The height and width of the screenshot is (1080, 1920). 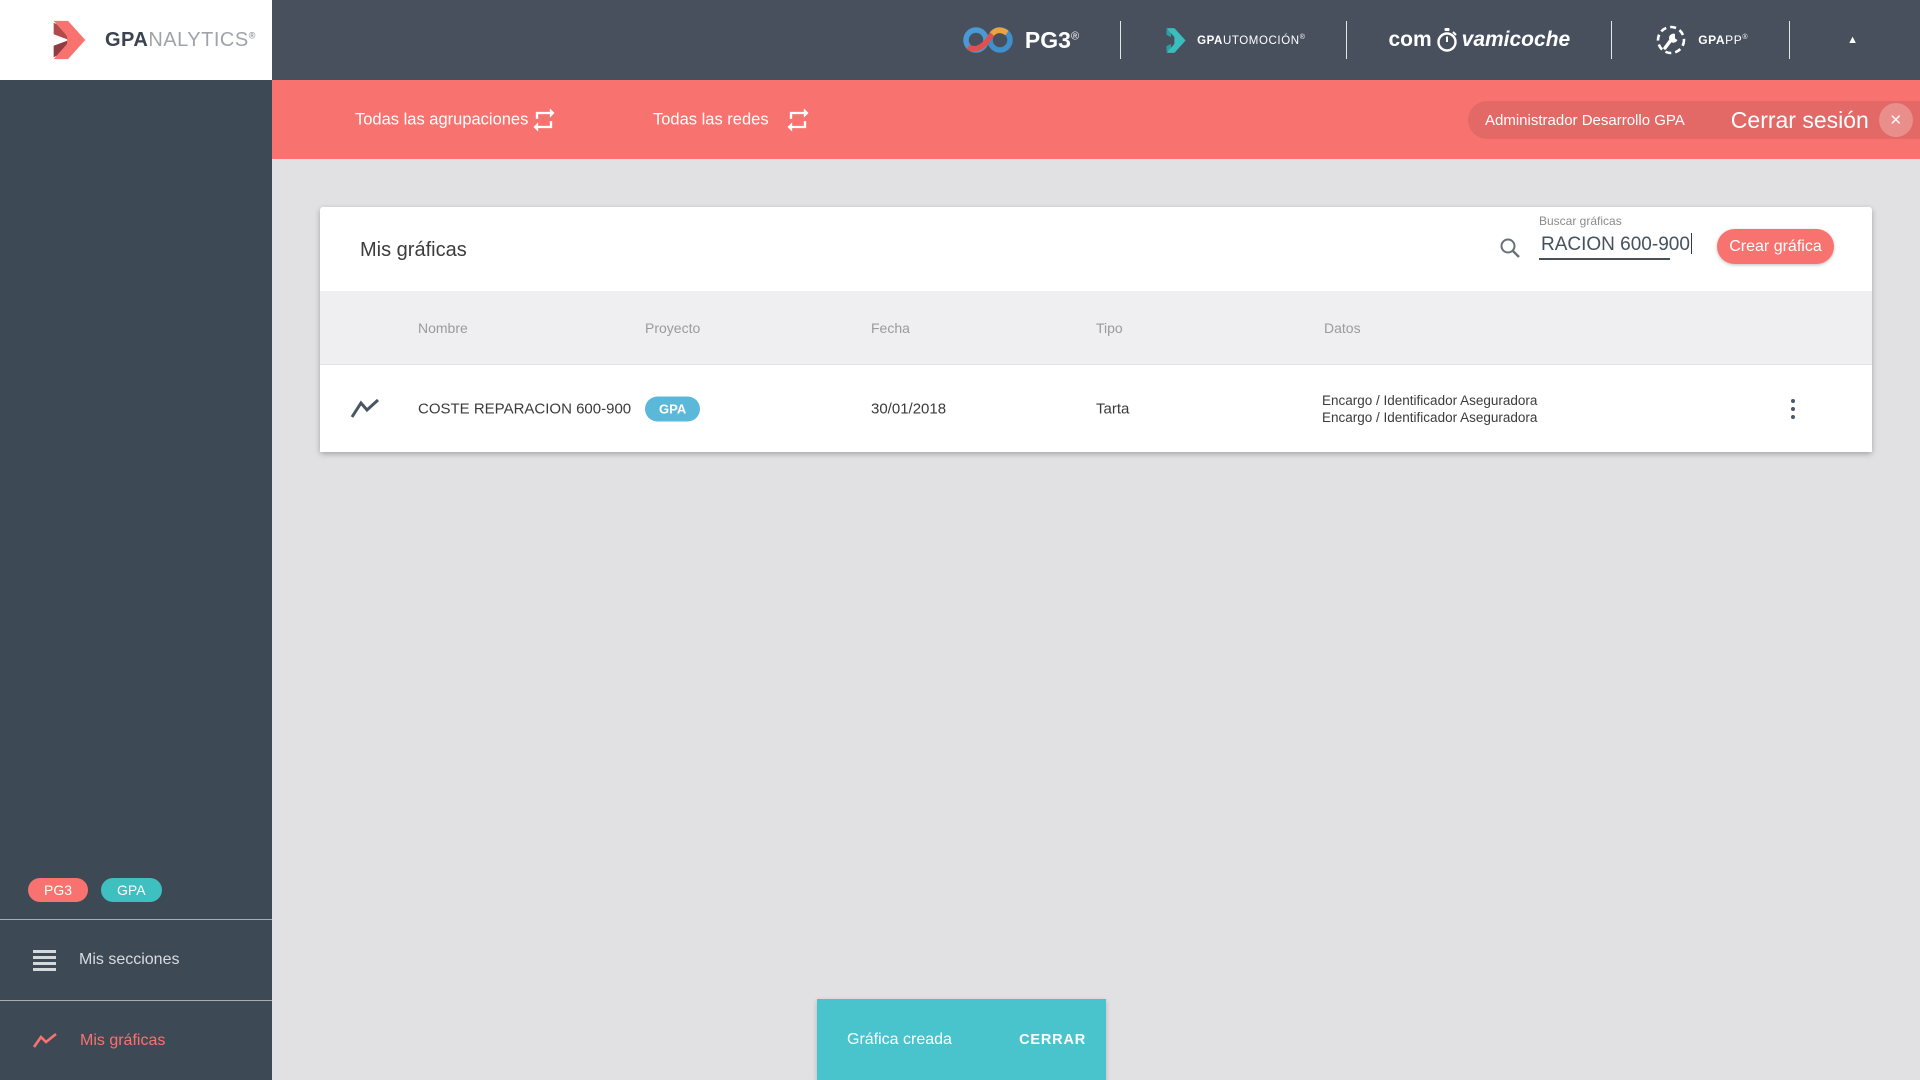 I want to click on swap-groupings-icon, so click(x=544, y=120).